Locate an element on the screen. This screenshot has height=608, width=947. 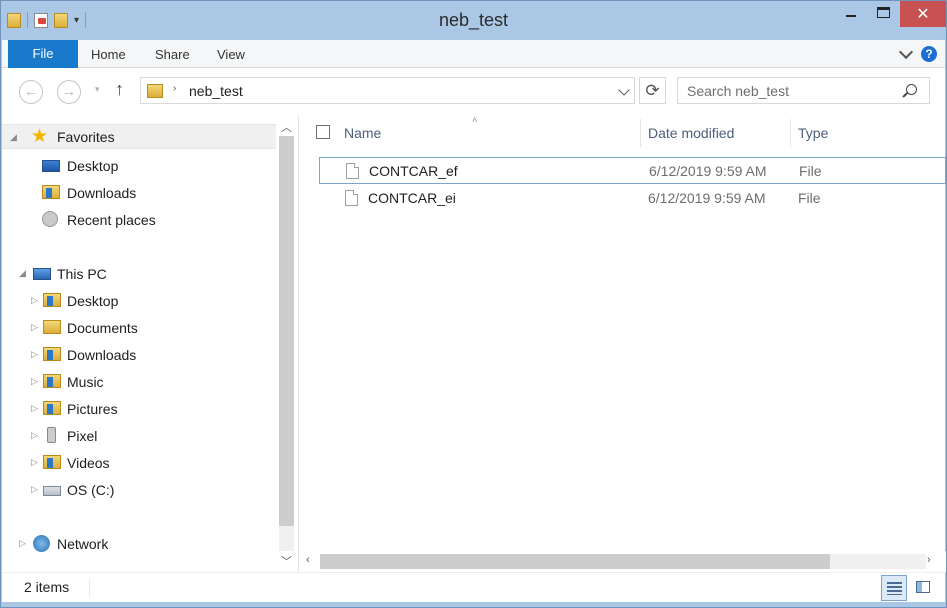
file-row: CONTCAR_ef 6/12/2019 9:59 AM File is located at coordinates (632, 170).